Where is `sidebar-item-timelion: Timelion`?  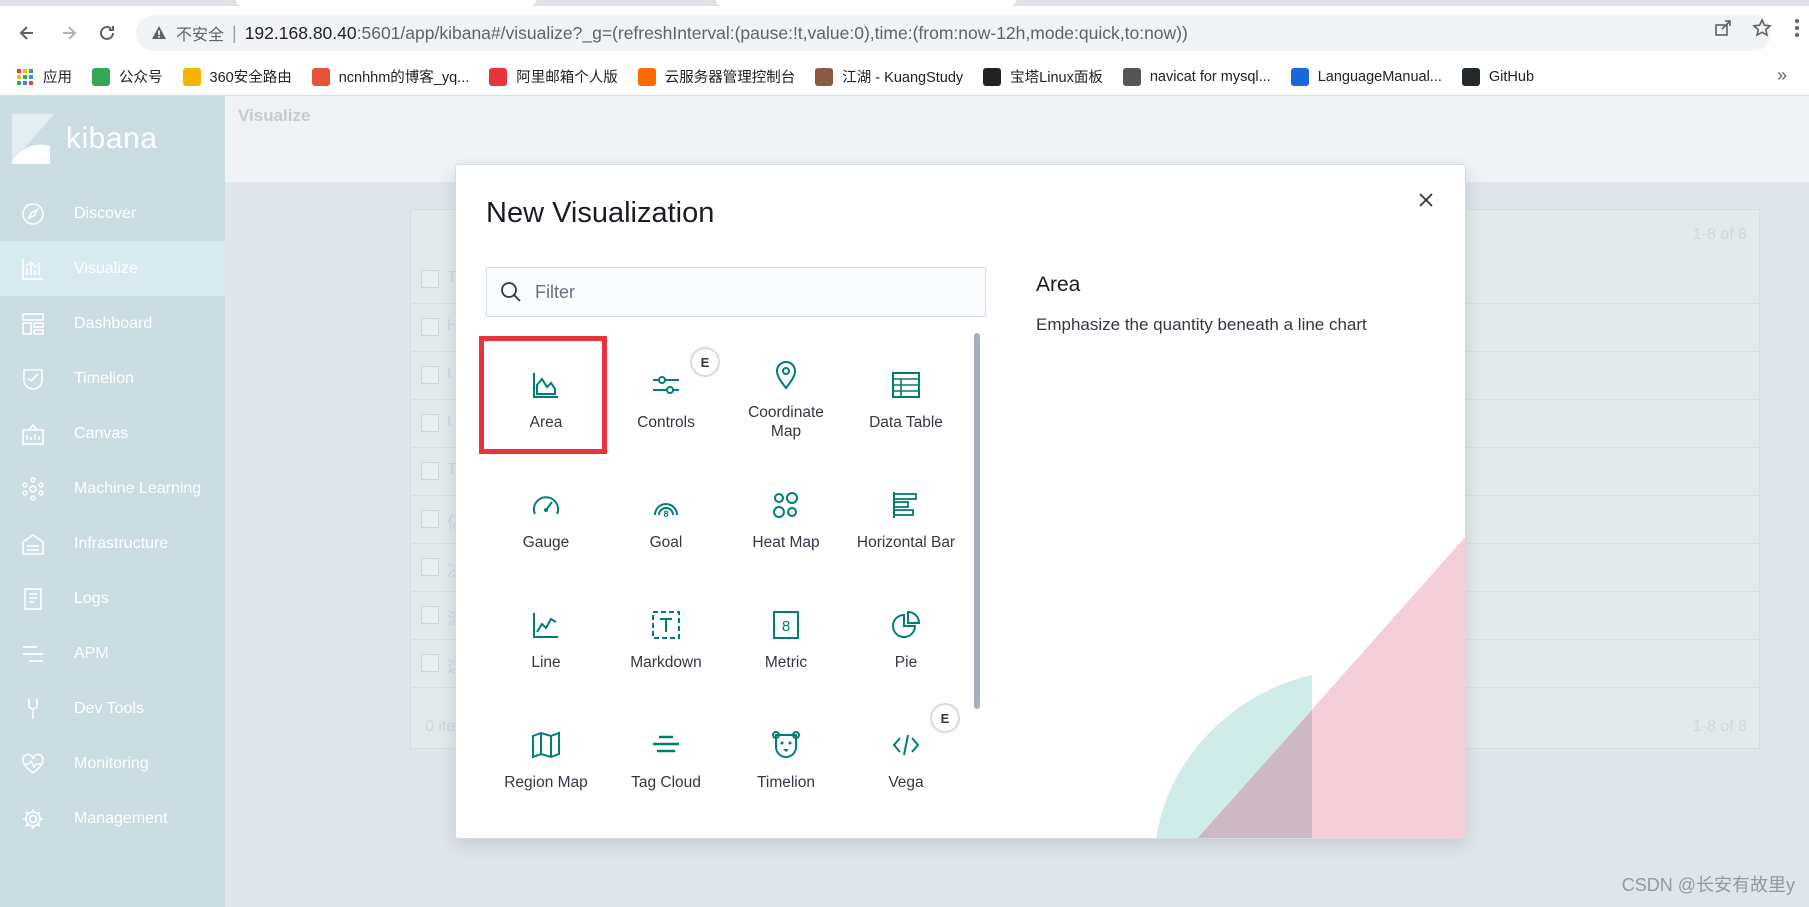
sidebar-item-timelion: Timelion is located at coordinates (112, 378).